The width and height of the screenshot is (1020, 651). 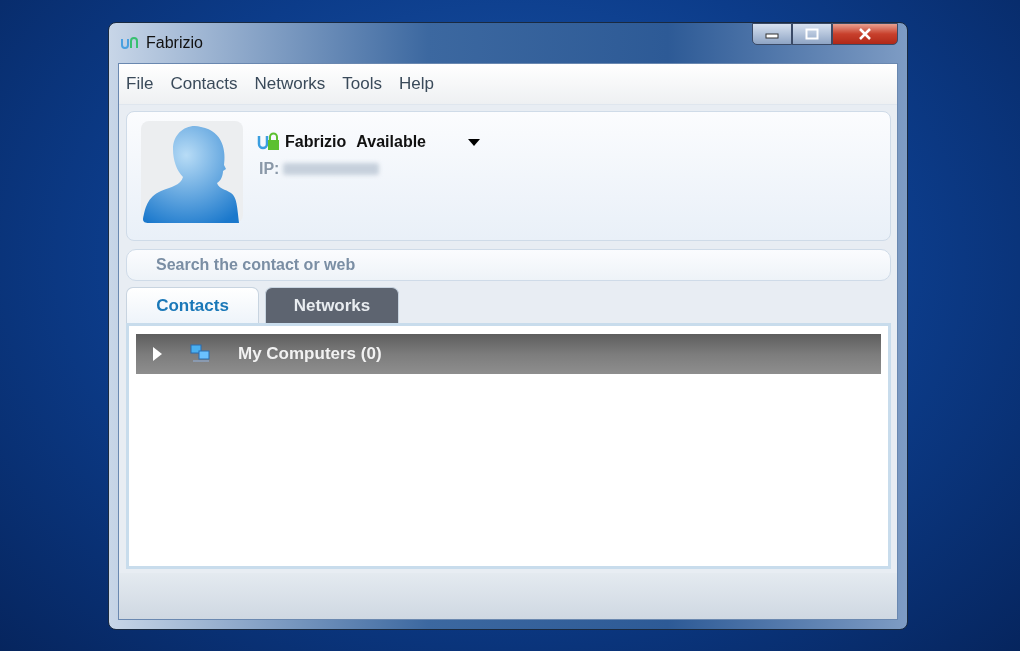 What do you see at coordinates (508, 265) in the screenshot?
I see `search-field: Search the contact or web` at bounding box center [508, 265].